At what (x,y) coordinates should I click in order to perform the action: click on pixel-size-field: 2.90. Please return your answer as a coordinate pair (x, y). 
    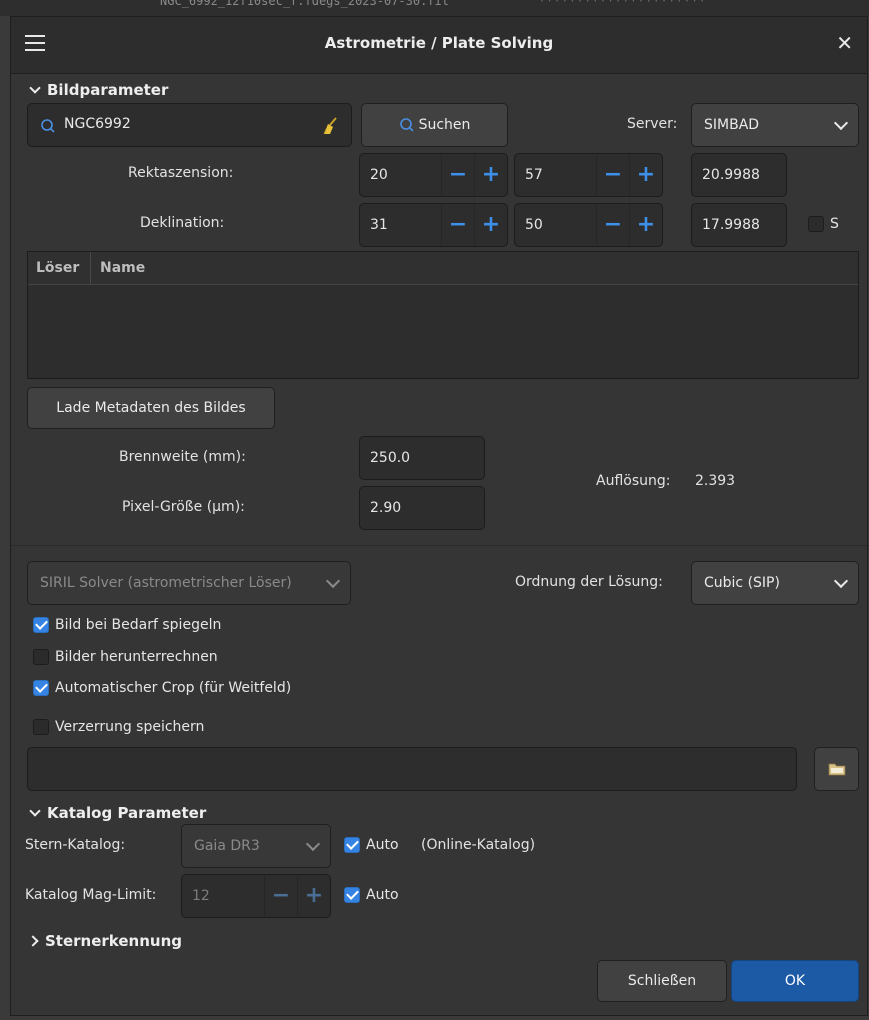
    Looking at the image, I should click on (422, 508).